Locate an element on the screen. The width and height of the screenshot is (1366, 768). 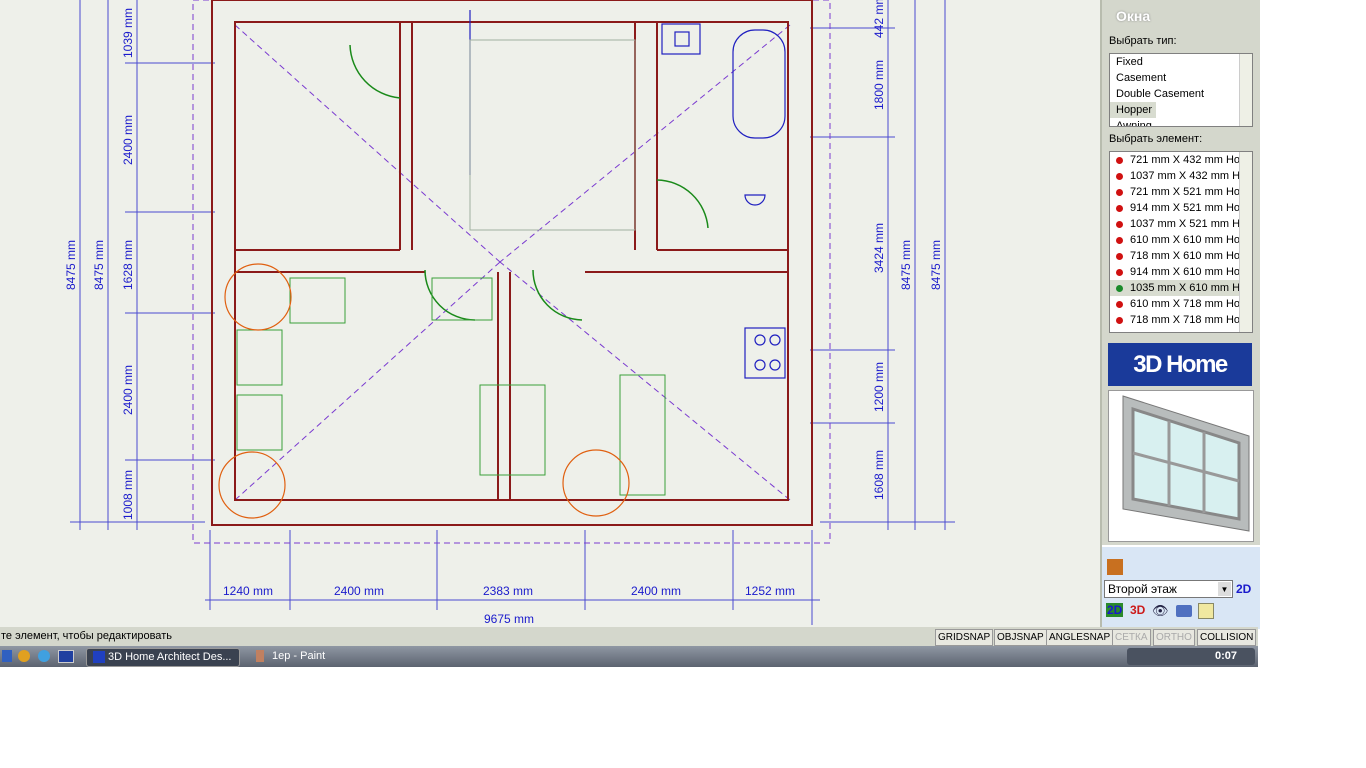
dim-right-4: 1200 mm is located at coordinates (879, 387).